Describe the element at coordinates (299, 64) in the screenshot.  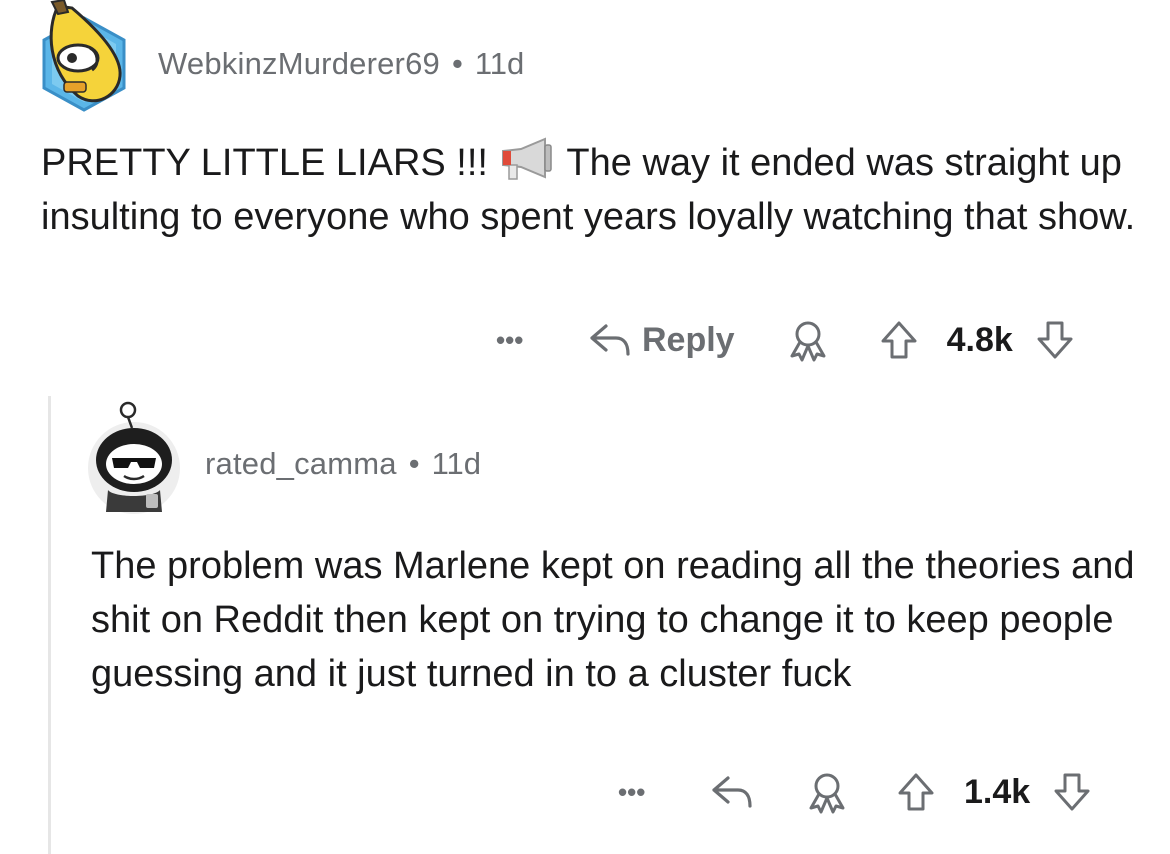
I see `username: WebkinzMurderer69` at that location.